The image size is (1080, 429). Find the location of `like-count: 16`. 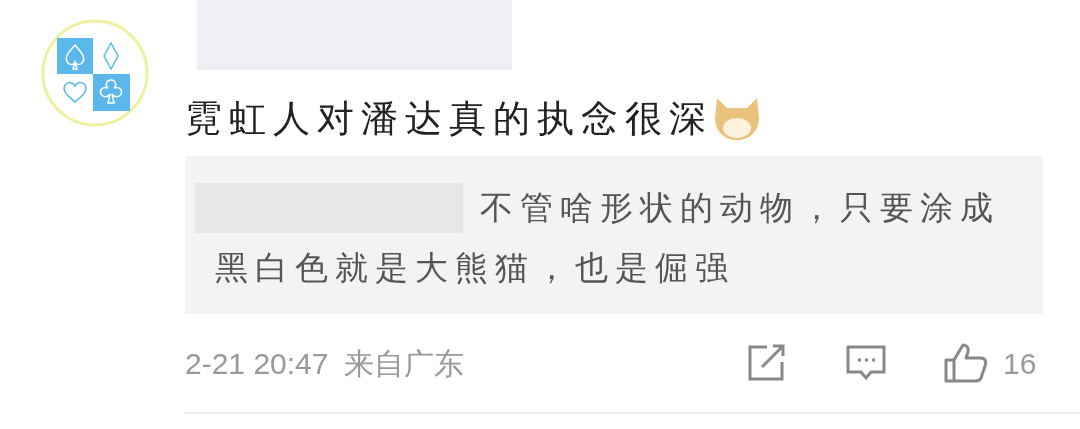

like-count: 16 is located at coordinates (1020, 363).